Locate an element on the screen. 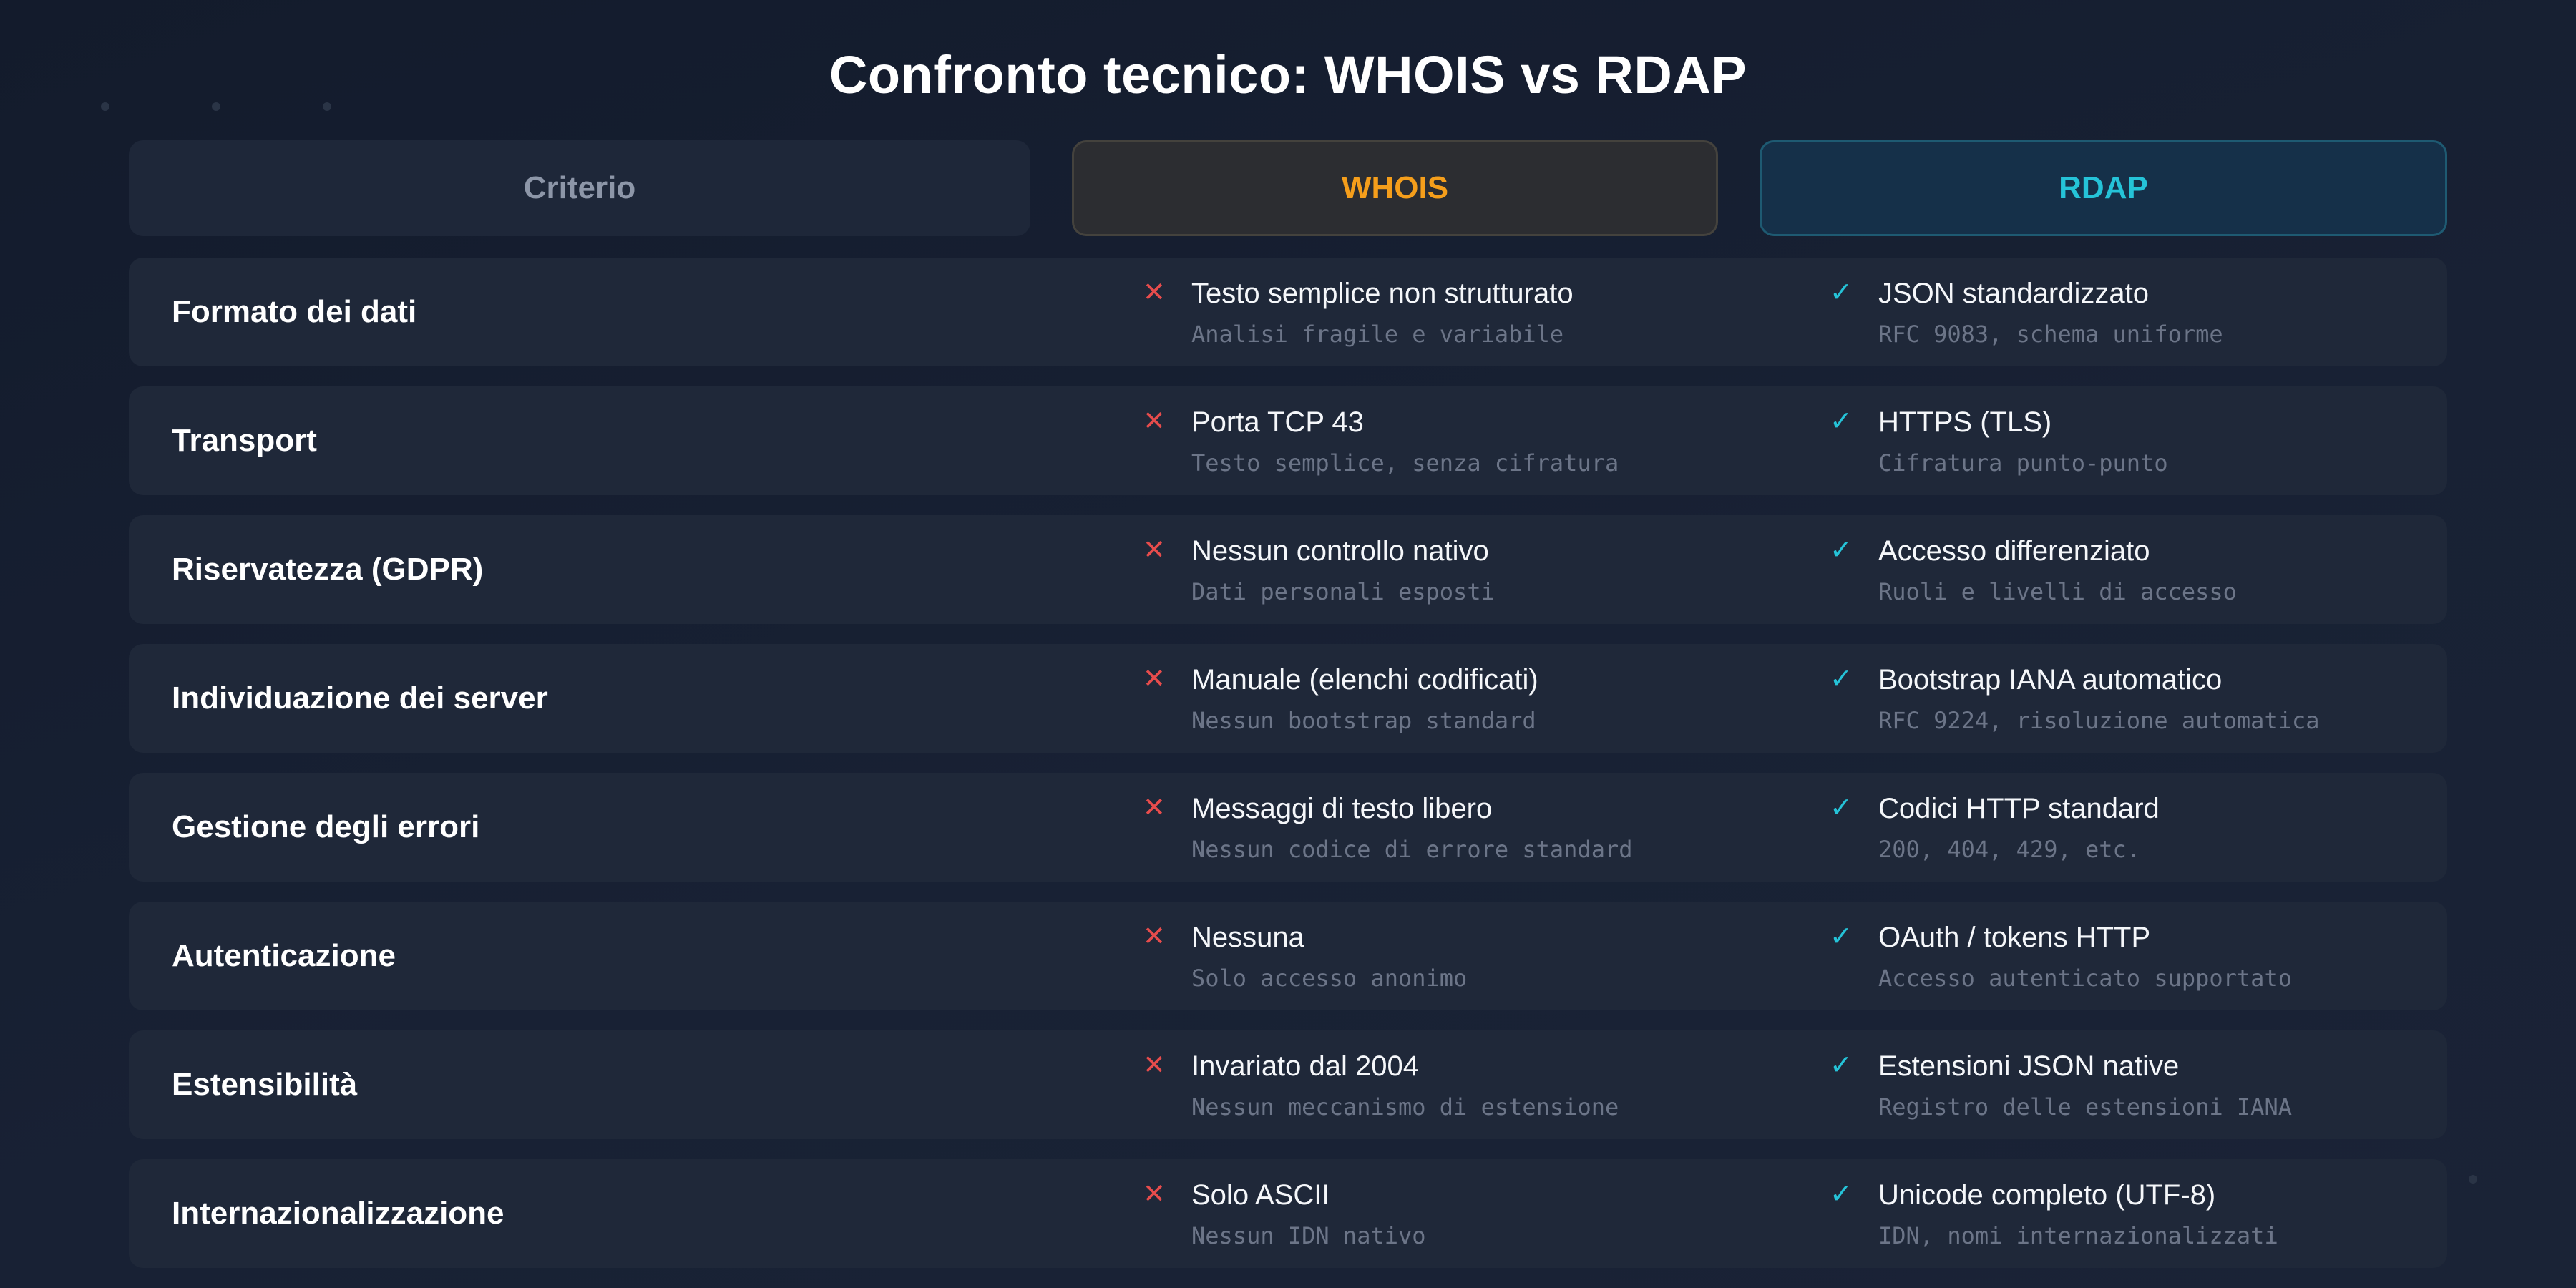  rdap-detail: 200, 404, 429, etc. is located at coordinates (2009, 849).